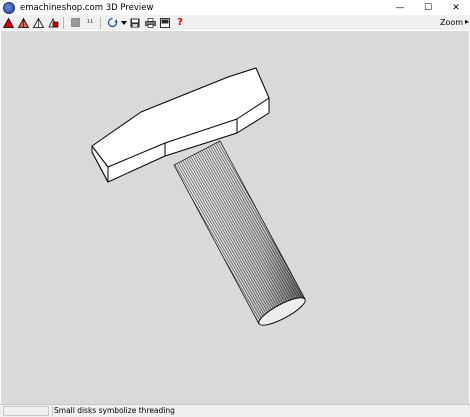 This screenshot has width=470, height=417. I want to click on zoom-button: Zoom, so click(451, 22).